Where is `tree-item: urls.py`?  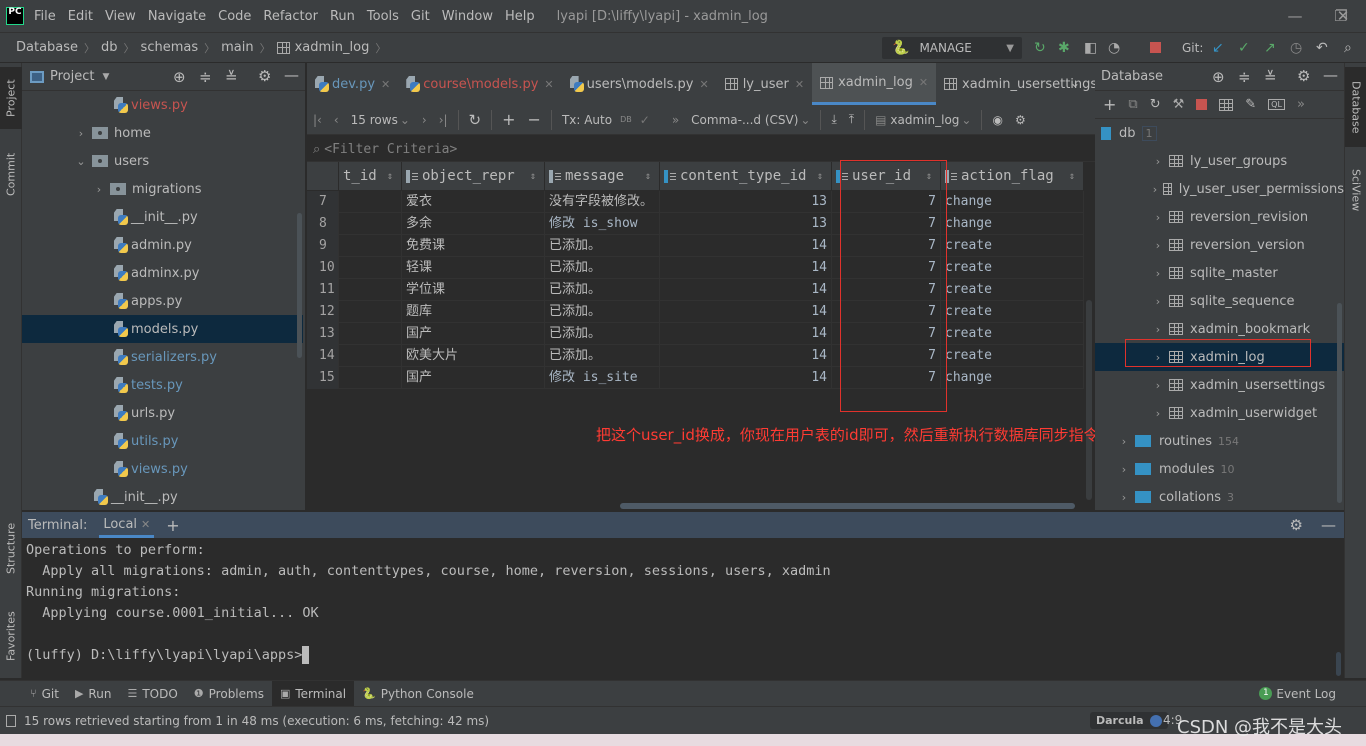
tree-item: urls.py is located at coordinates (162, 413).